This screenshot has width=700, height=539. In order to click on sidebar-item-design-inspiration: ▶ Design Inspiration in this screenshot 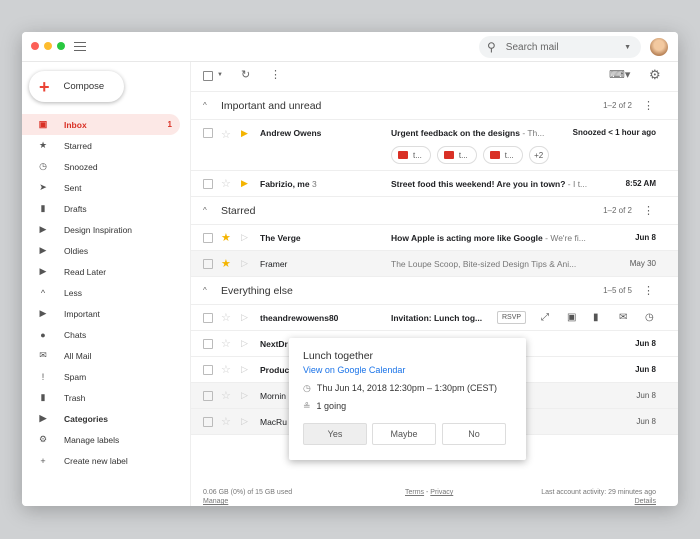, I will do `click(106, 229)`.